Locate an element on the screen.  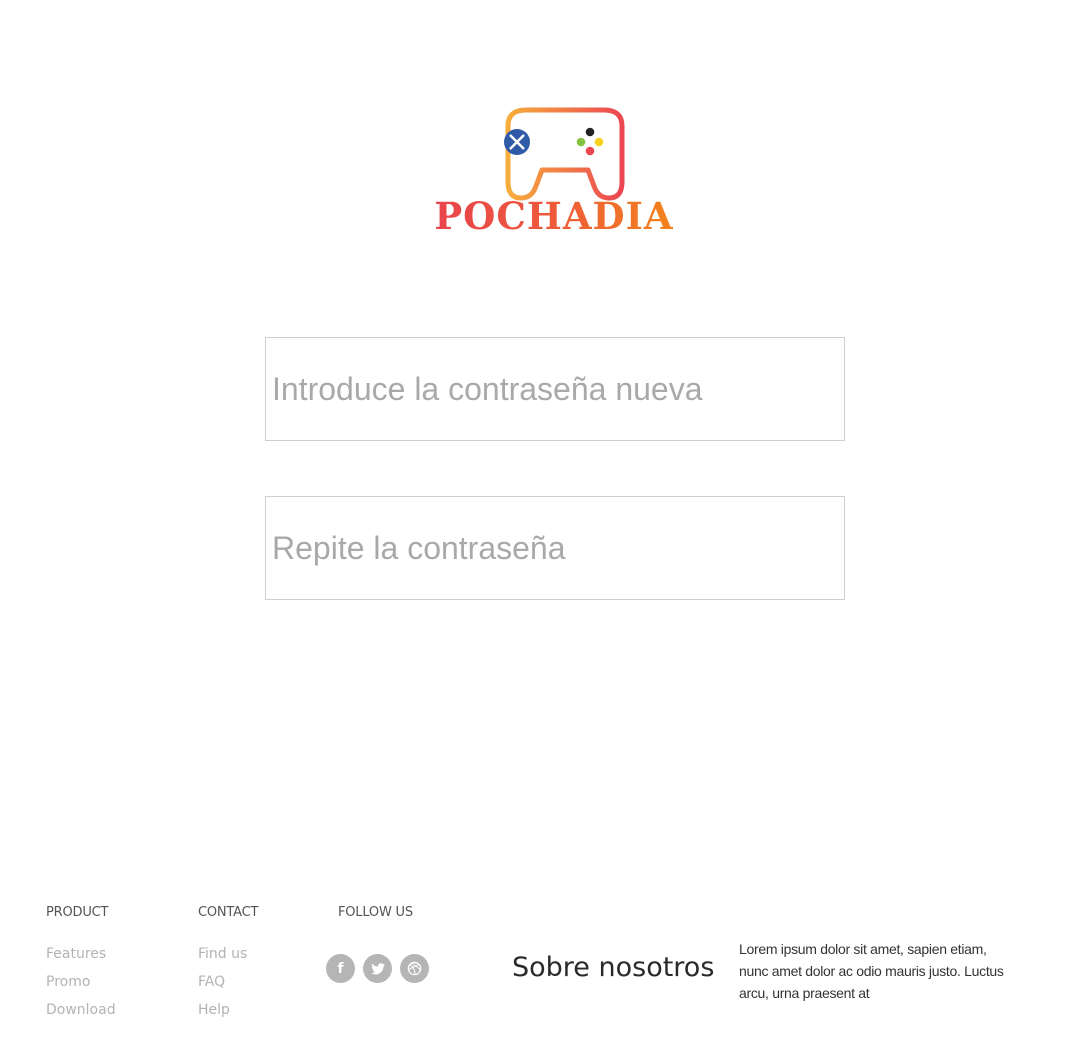
about-title: Sobre nosotros is located at coordinates (613, 967).